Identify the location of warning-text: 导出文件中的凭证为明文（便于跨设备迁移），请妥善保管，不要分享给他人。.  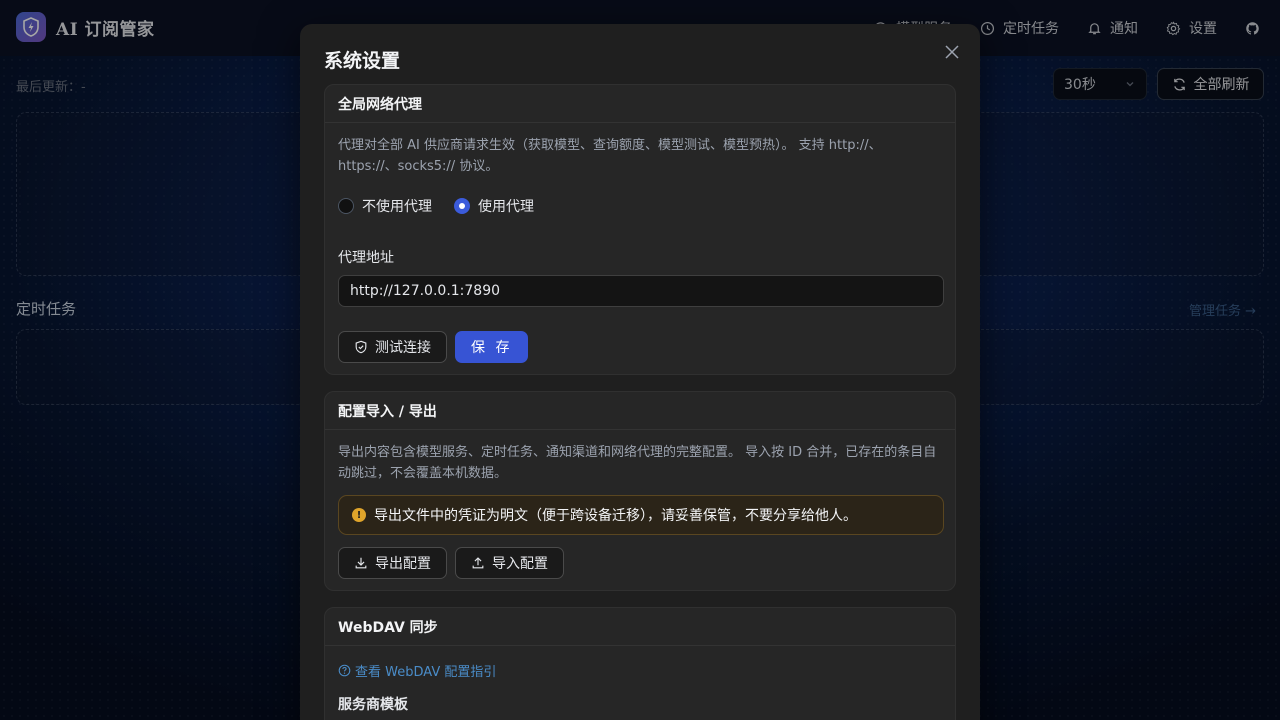
(615, 516).